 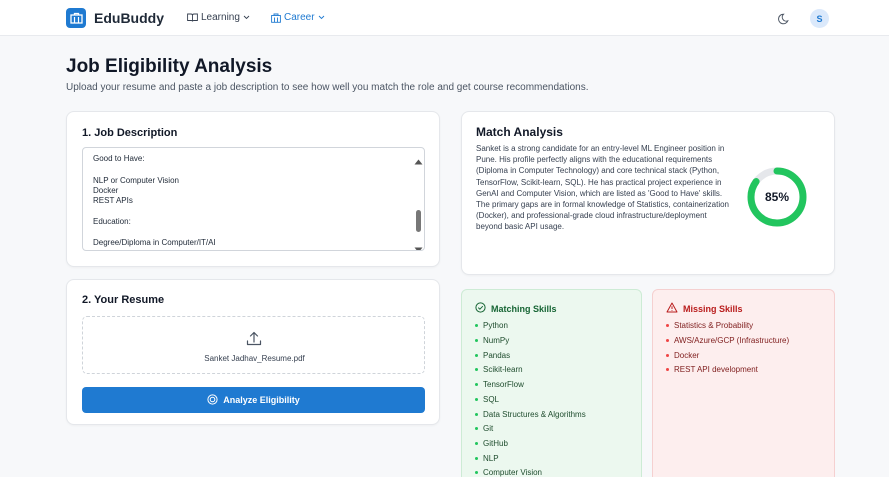 I want to click on analyze-eligibility-button: Analyze Eligibility, so click(x=253, y=400).